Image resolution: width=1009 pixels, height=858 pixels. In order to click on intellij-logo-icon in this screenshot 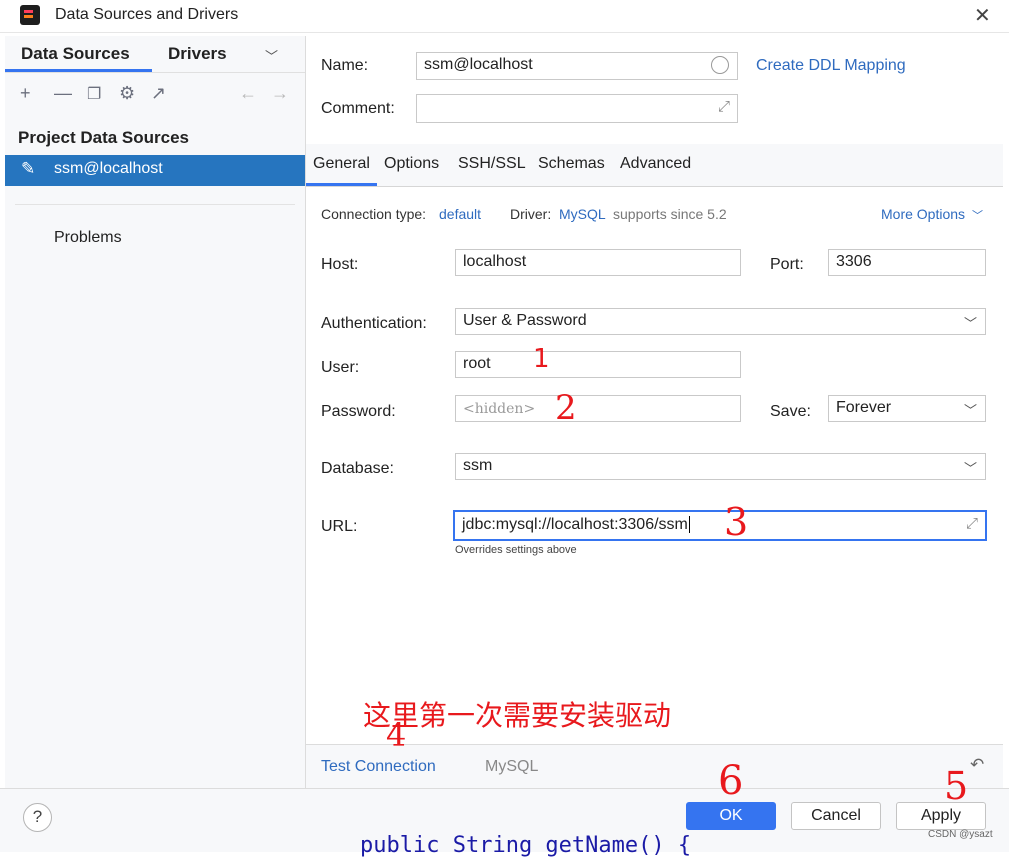, I will do `click(30, 15)`.